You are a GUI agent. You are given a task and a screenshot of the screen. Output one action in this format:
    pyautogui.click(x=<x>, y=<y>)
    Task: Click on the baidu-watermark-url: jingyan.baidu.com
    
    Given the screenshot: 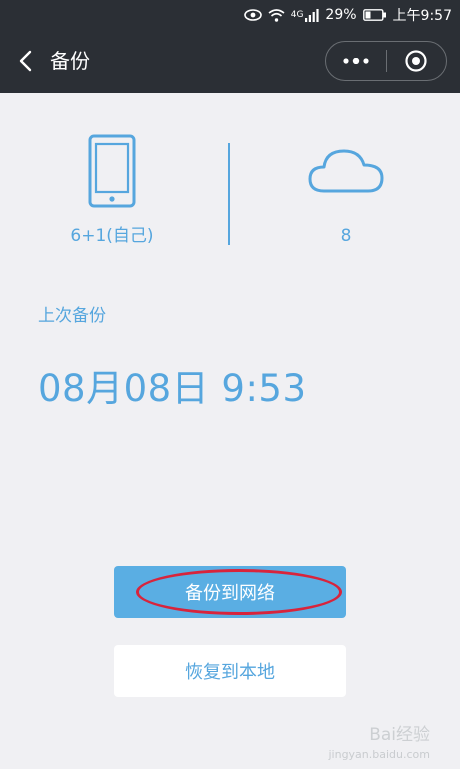 What is the action you would take?
    pyautogui.click(x=379, y=754)
    